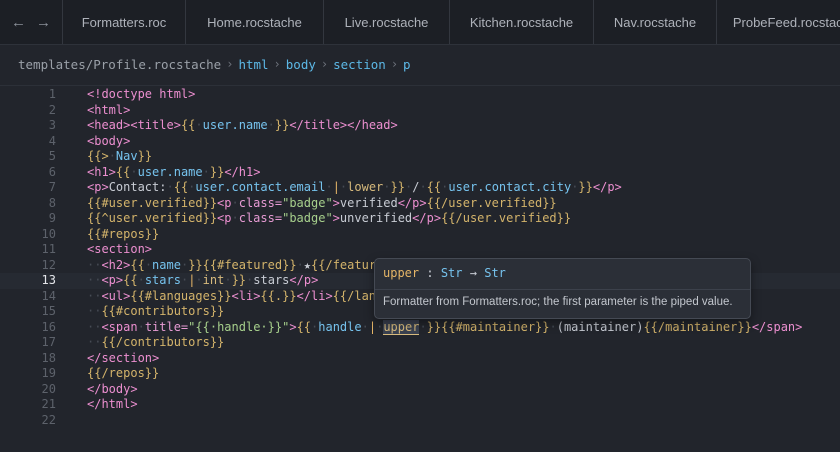  I want to click on code-token: <p, so click(224, 202).